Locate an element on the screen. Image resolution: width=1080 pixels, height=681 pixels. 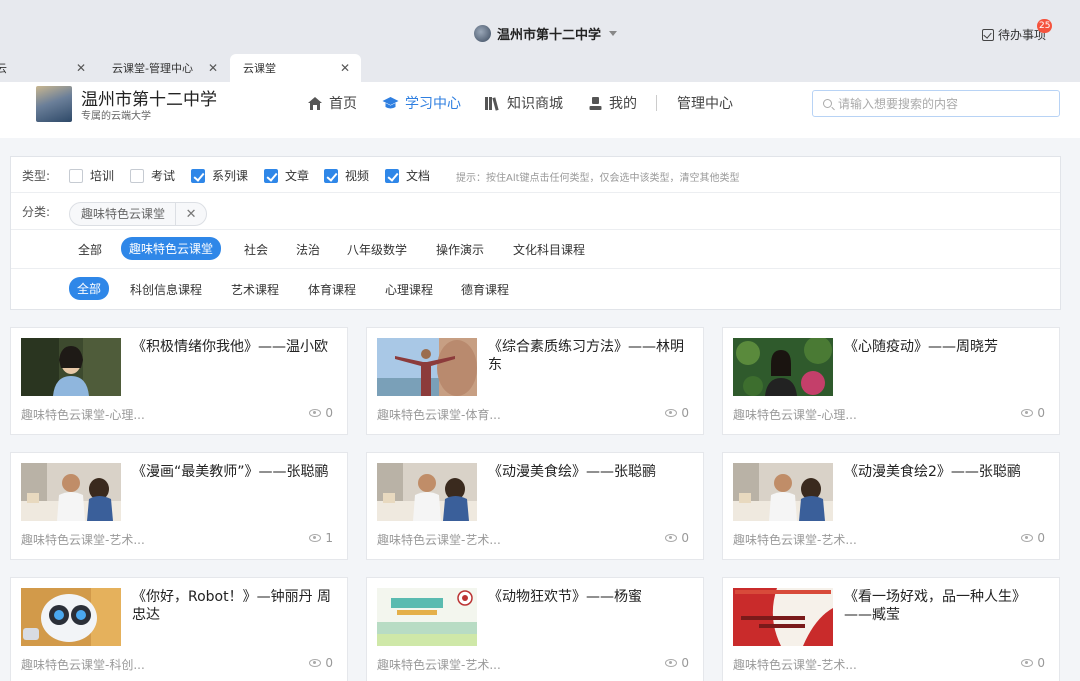
school-logo is located at coordinates (54, 104).